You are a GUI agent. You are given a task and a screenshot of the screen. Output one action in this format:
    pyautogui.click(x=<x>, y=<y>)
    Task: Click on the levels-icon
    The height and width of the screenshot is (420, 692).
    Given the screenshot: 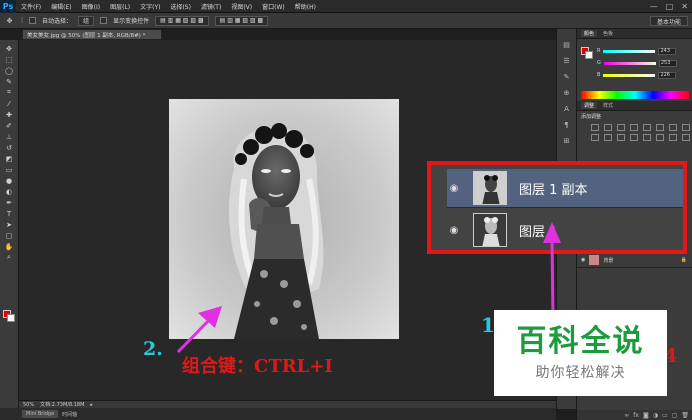 What is the action you would take?
    pyautogui.click(x=608, y=127)
    